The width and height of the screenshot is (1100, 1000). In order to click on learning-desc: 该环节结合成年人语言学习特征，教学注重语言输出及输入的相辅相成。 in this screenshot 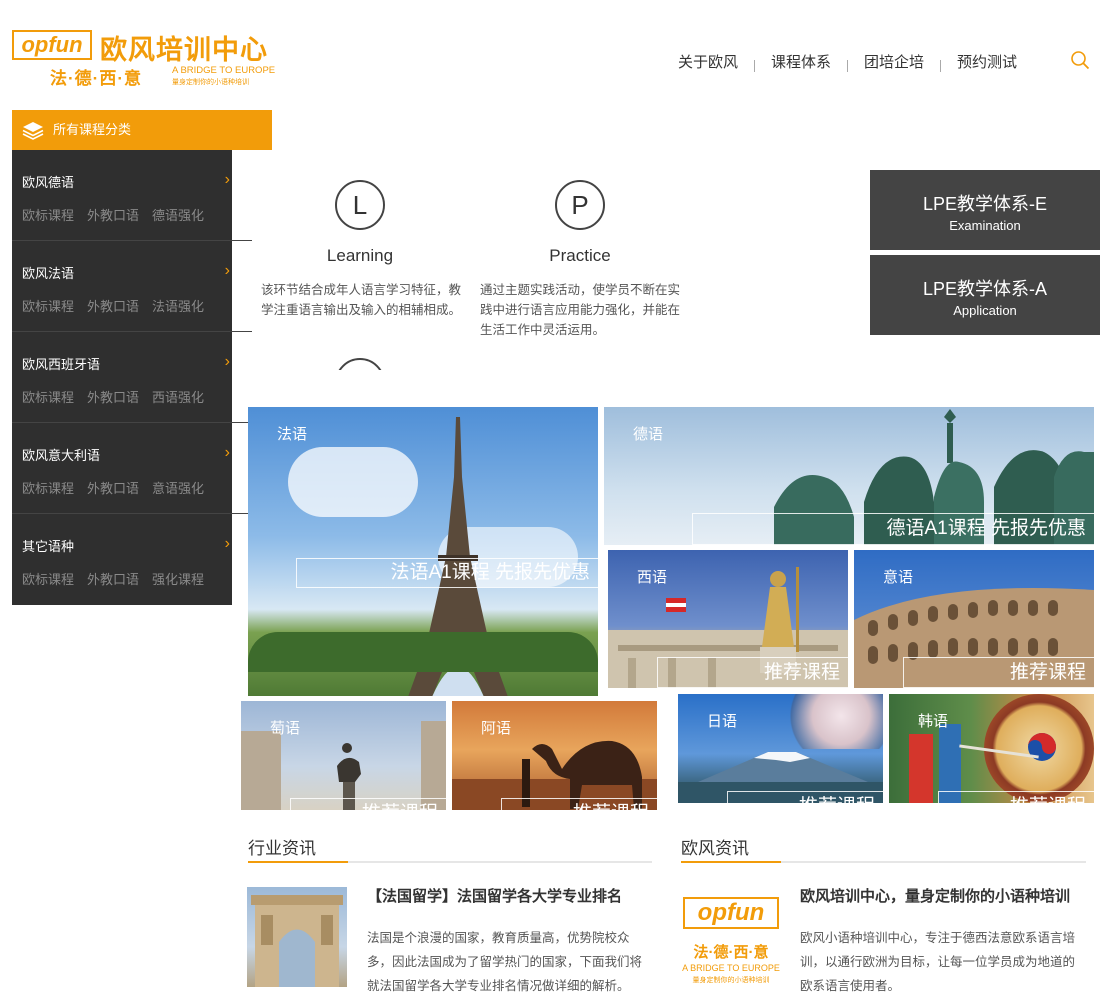, I will do `click(361, 300)`.